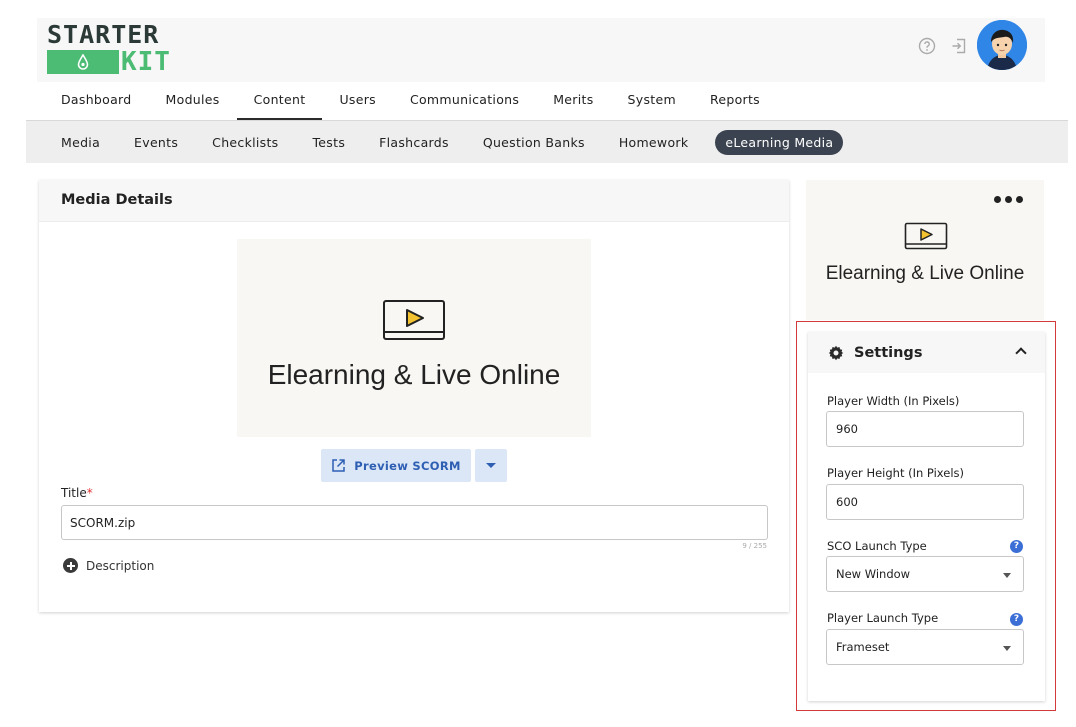  Describe the element at coordinates (329, 142) in the screenshot. I see `subnav-tests: Tests` at that location.